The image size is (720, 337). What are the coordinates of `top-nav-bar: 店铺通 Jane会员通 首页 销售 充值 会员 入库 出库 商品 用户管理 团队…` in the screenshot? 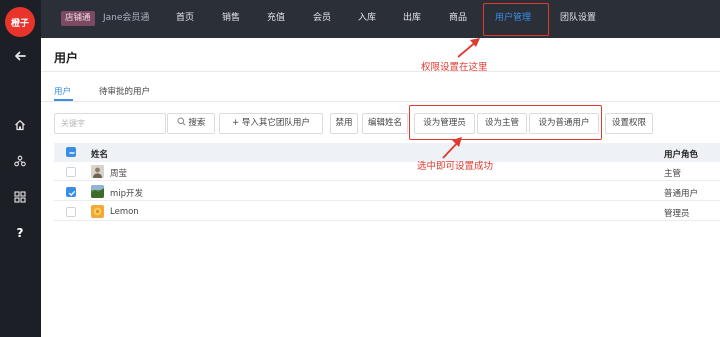 It's located at (380, 19).